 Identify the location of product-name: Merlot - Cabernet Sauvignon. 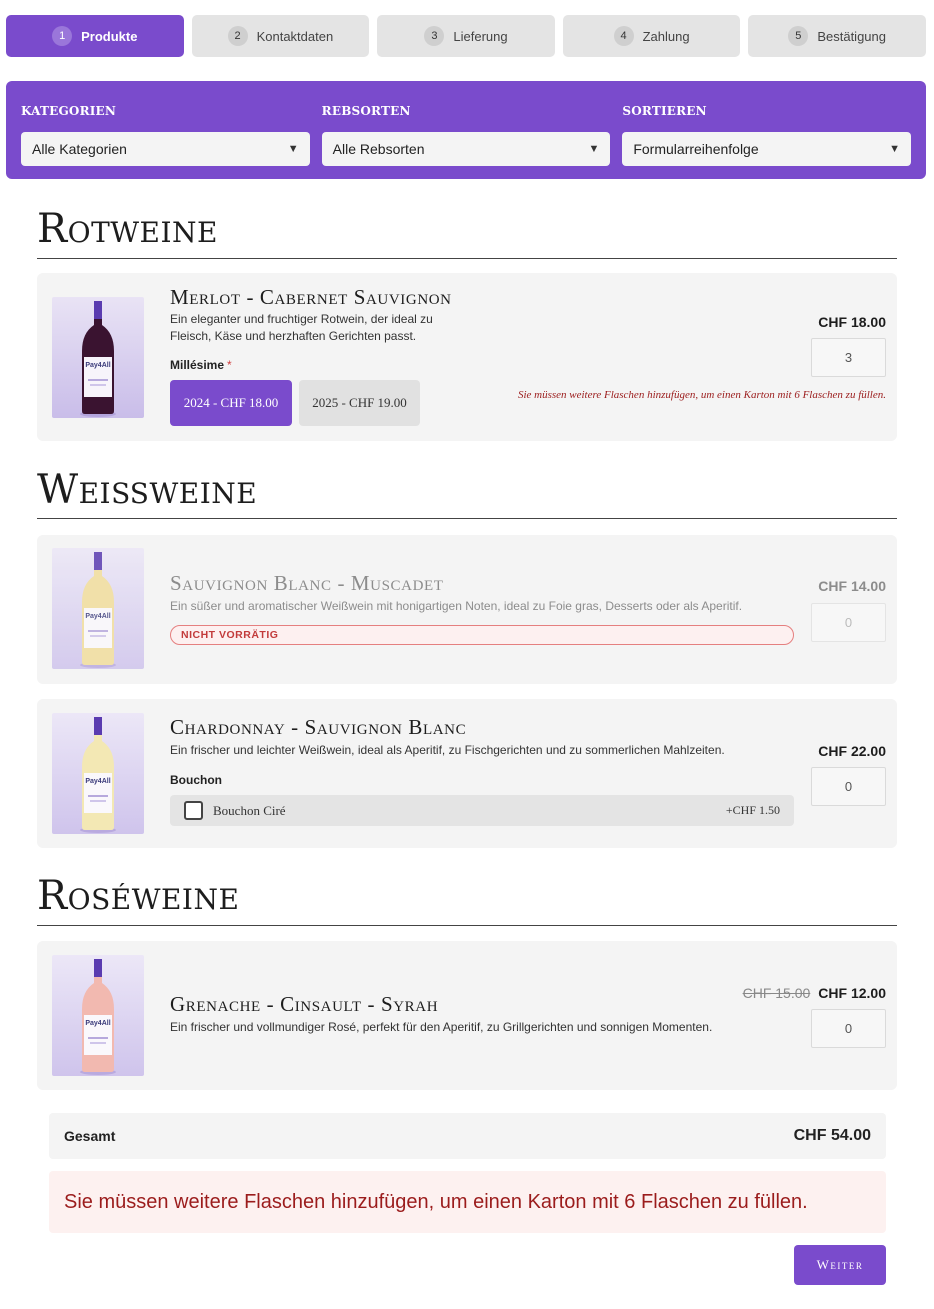
(311, 297).